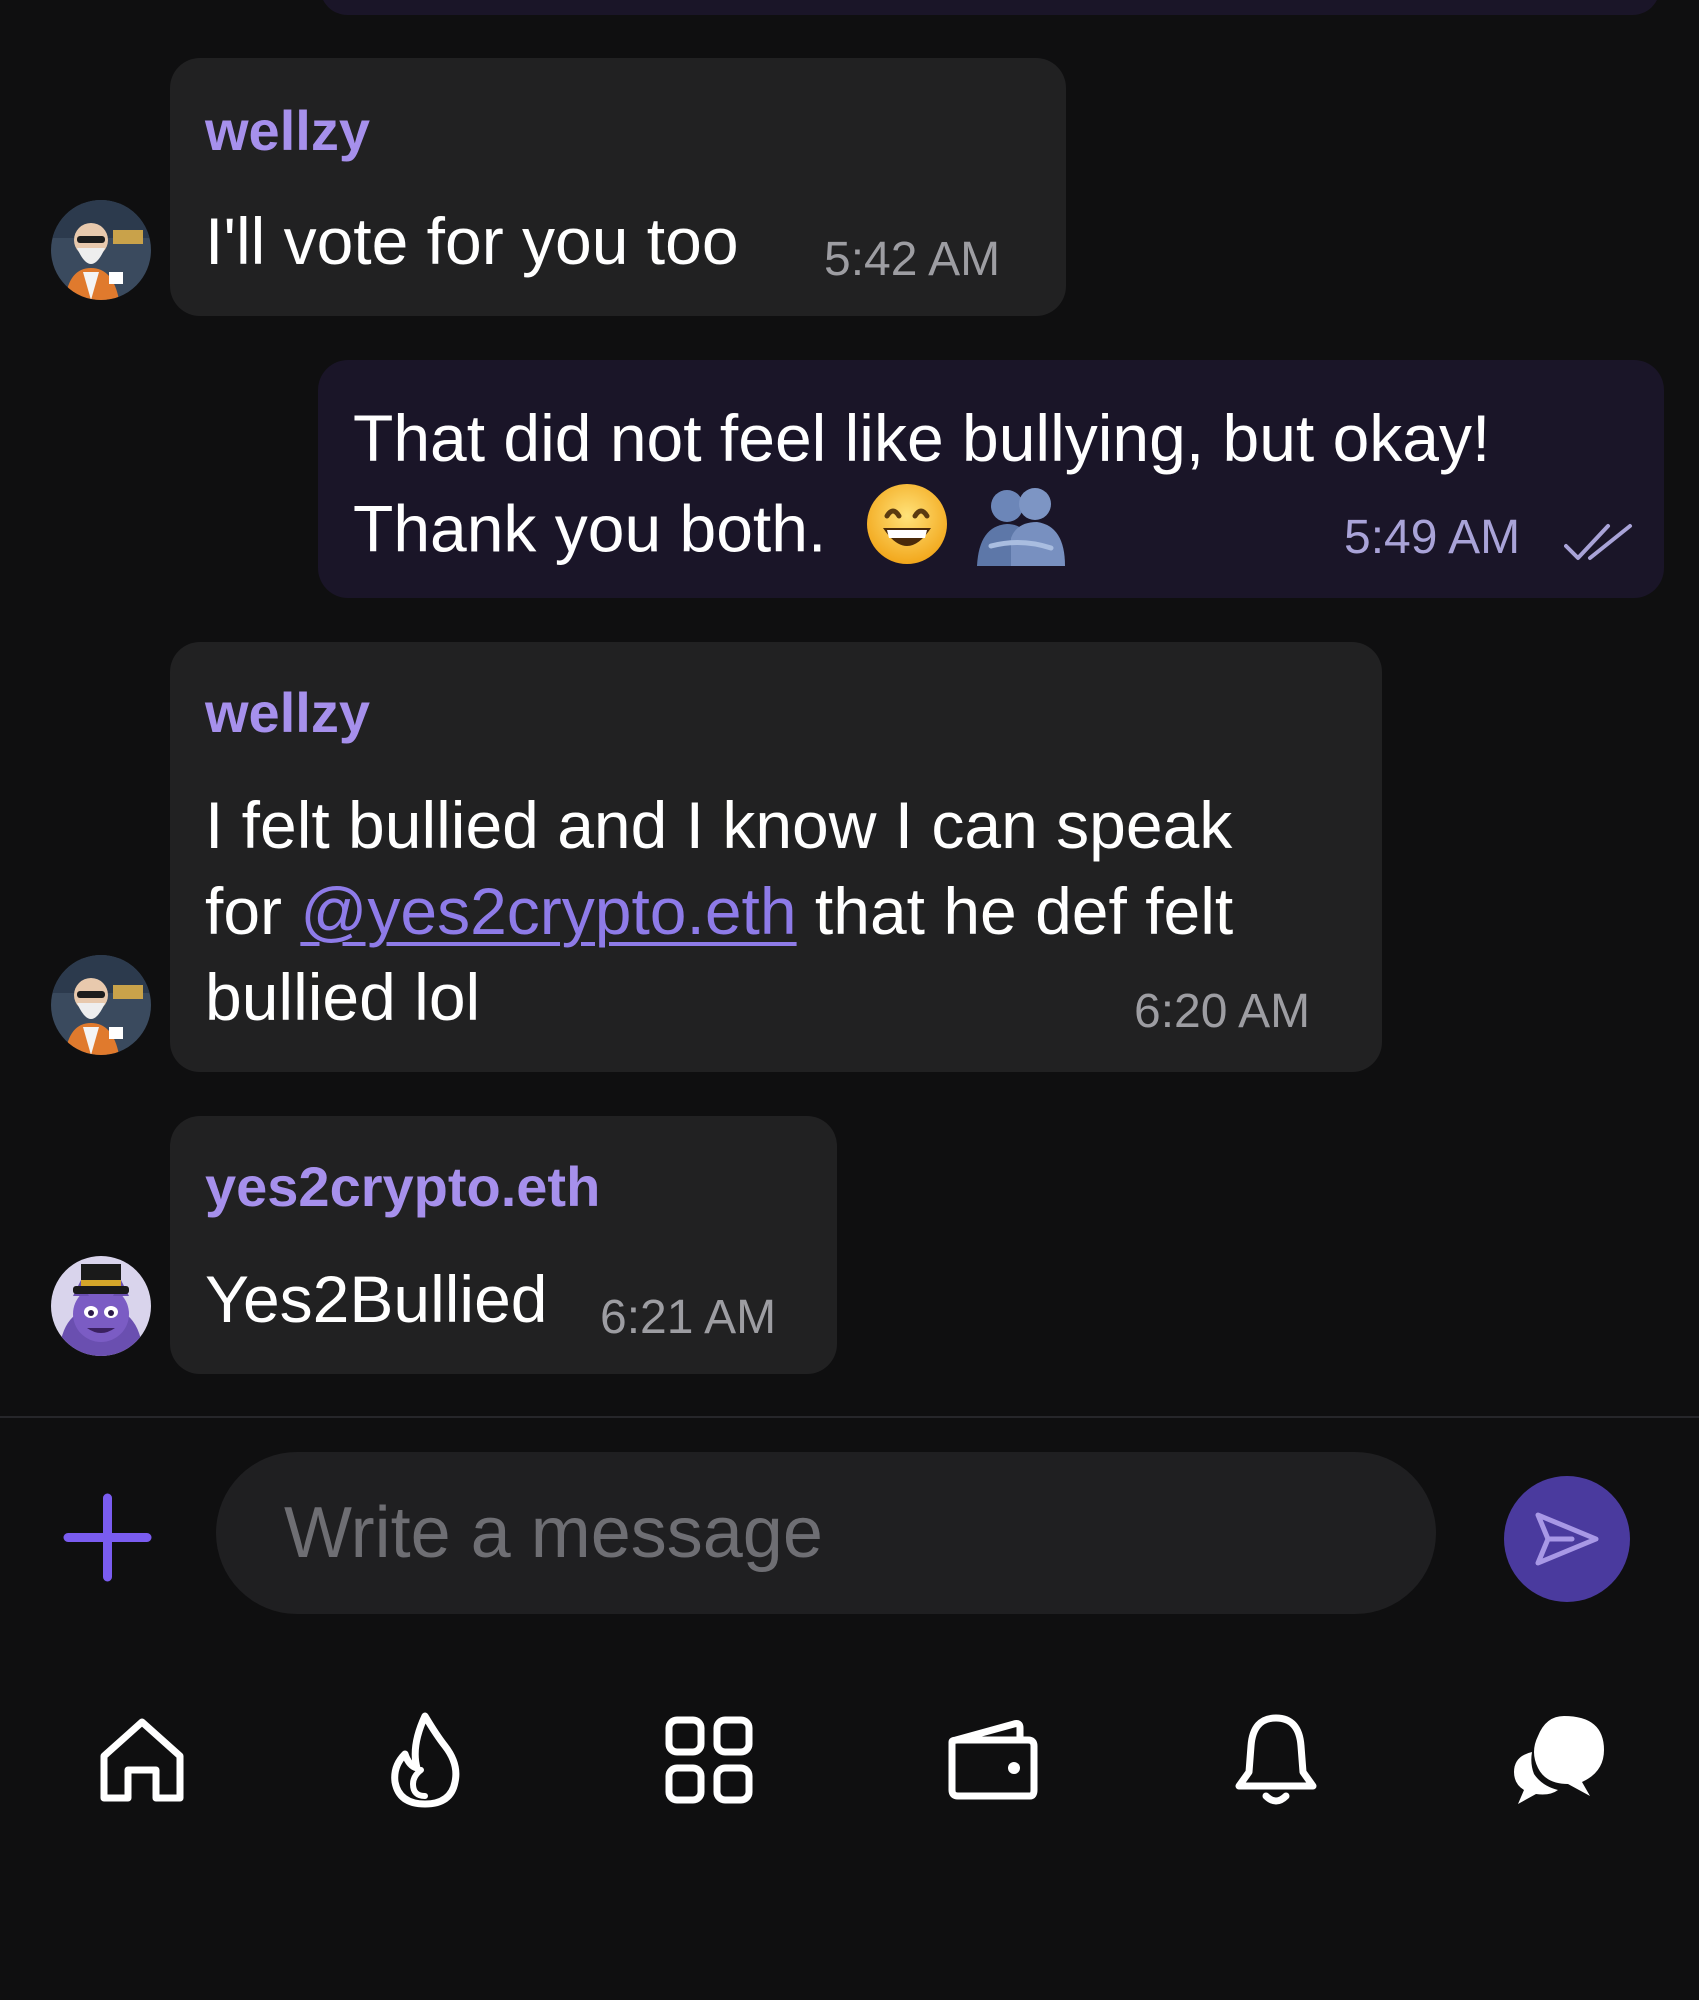 The image size is (1699, 2000). I want to click on message-text: Thank you both., so click(590, 528).